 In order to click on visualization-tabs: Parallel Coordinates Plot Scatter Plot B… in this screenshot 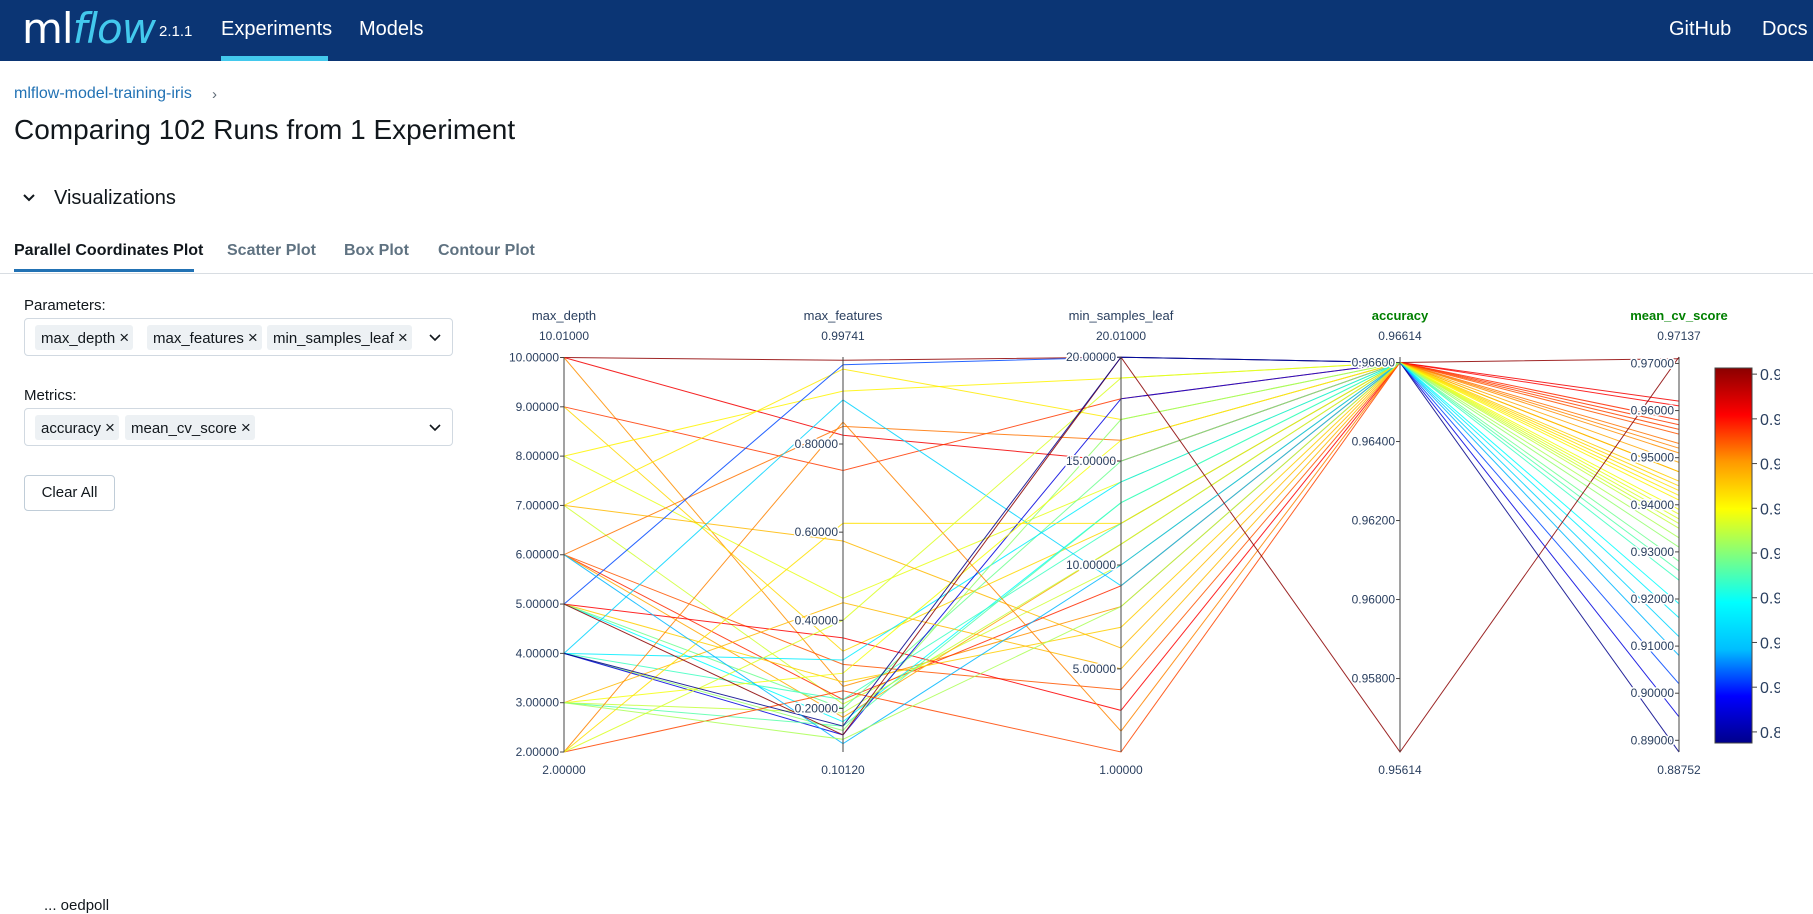, I will do `click(906, 258)`.